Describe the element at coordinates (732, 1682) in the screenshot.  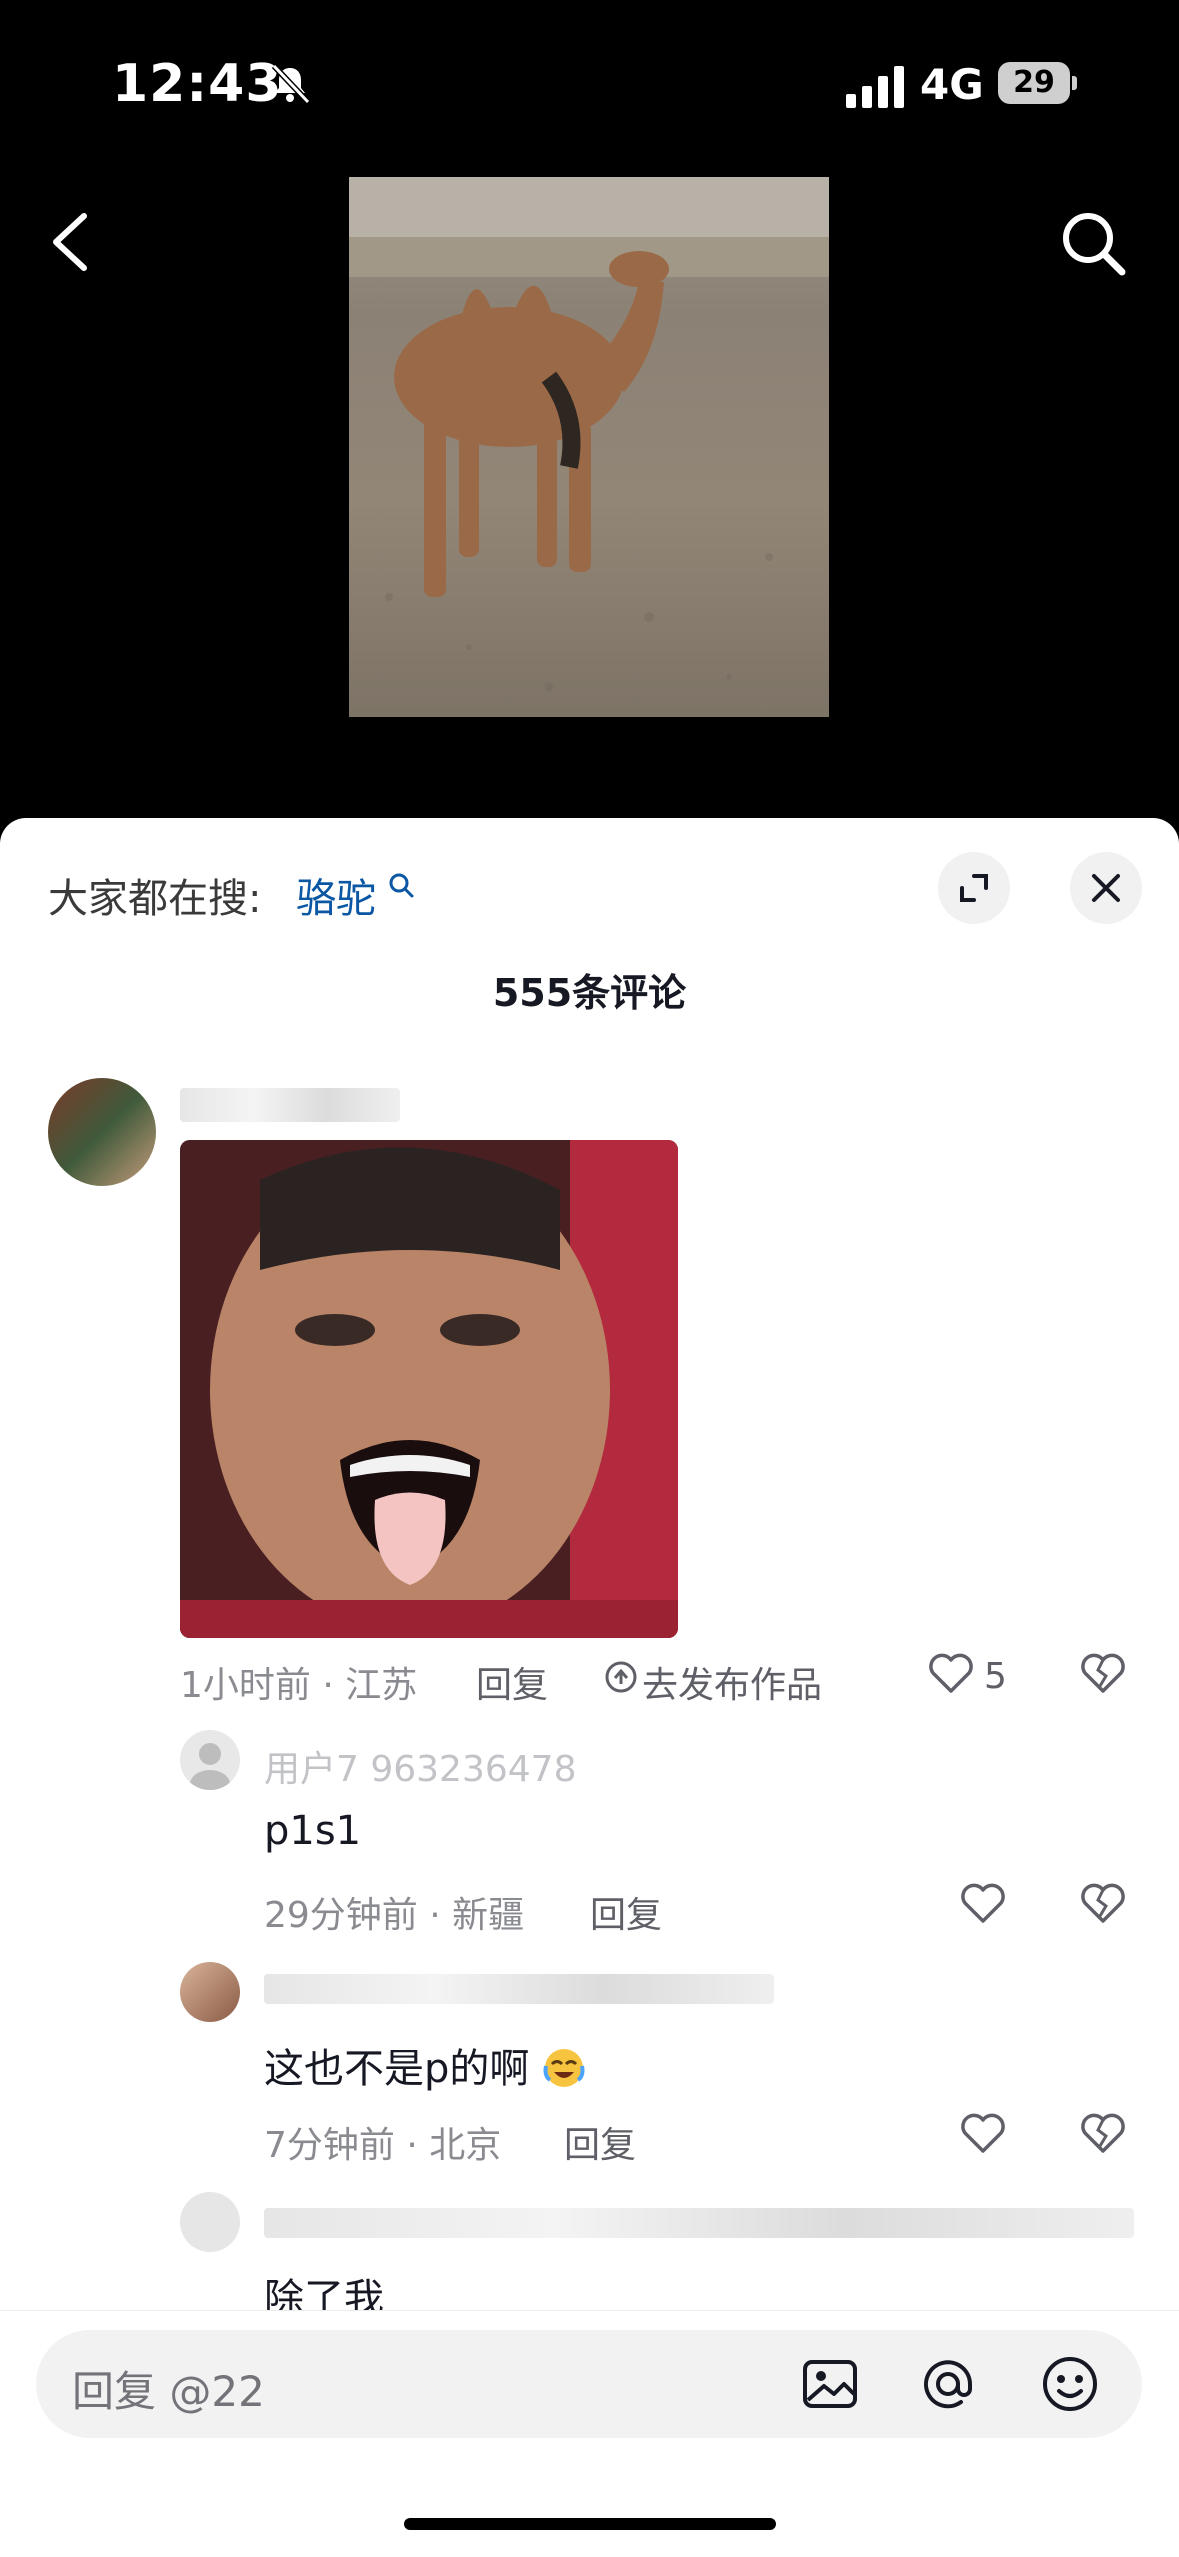
I see `publish-work-button: 去发布作品` at that location.